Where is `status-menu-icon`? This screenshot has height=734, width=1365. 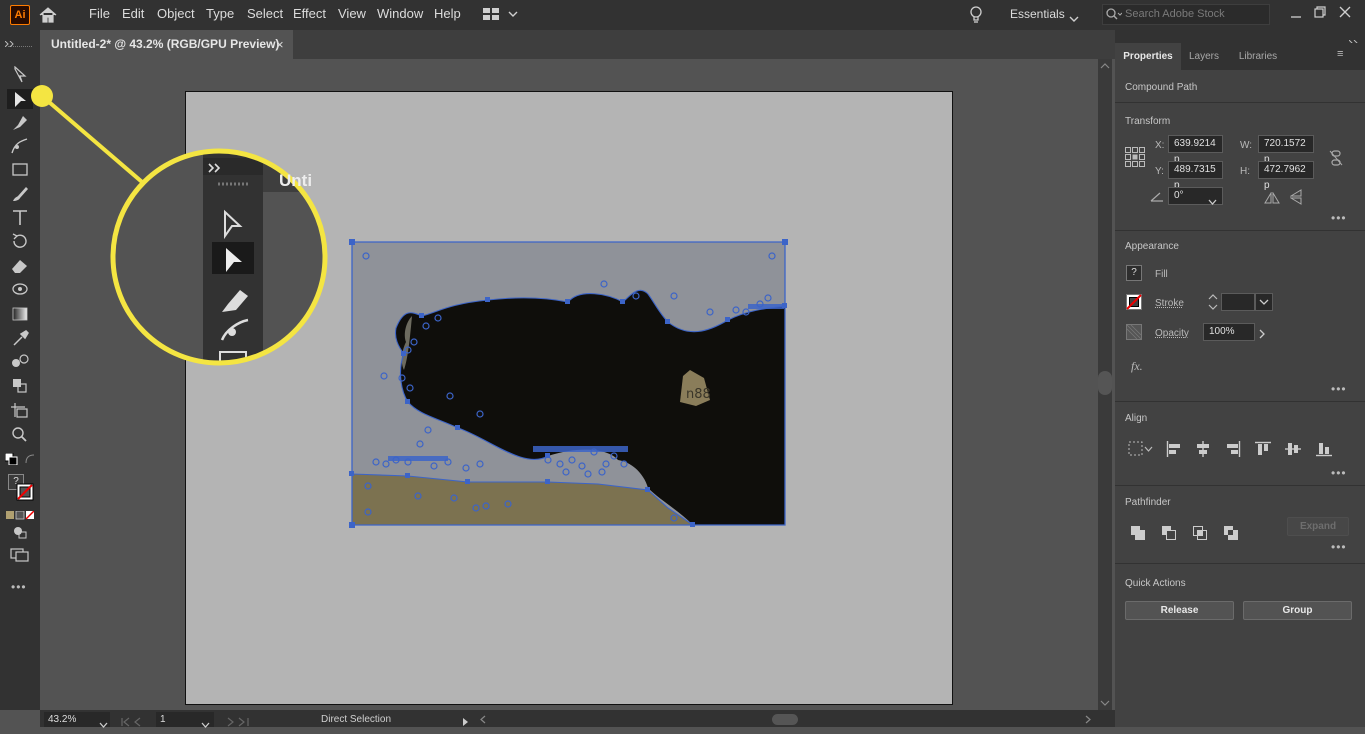 status-menu-icon is located at coordinates (466, 723).